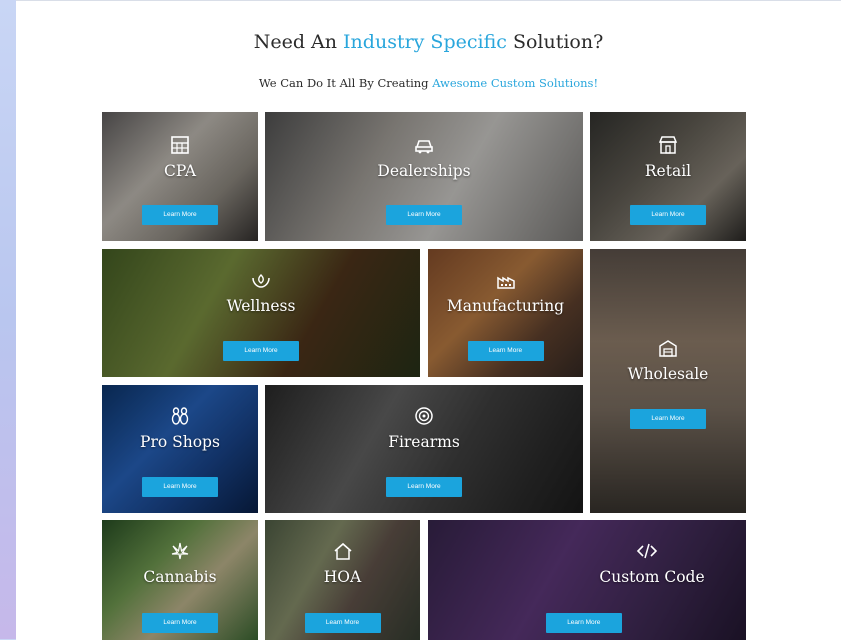  I want to click on heading-highlight: Industry Specific, so click(425, 42).